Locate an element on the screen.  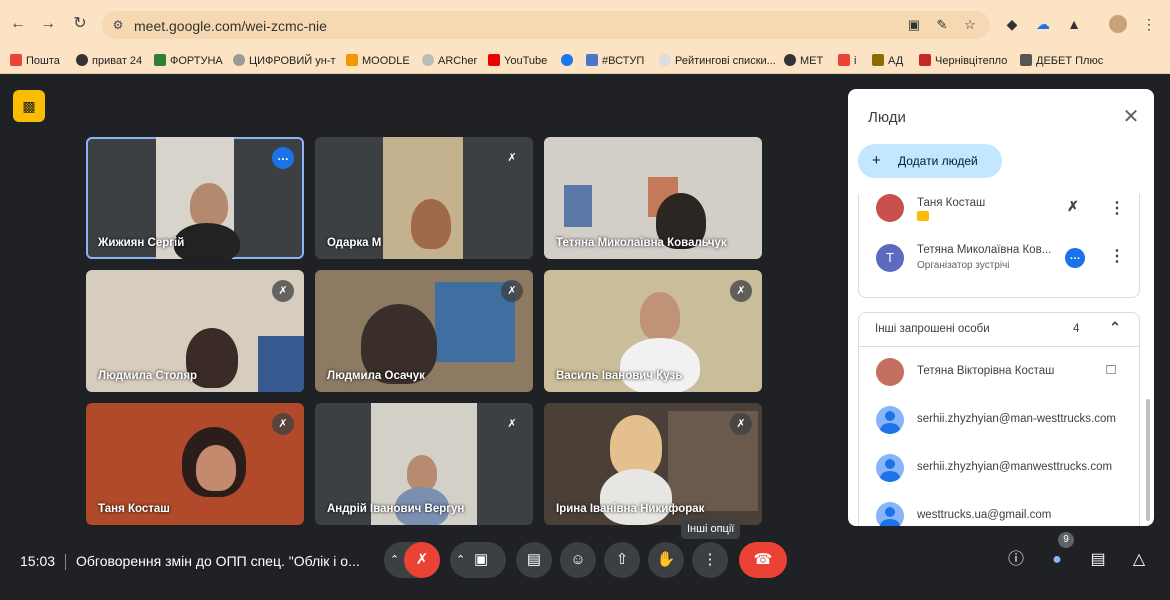
bookmark-item: АД is located at coordinates (887, 61).